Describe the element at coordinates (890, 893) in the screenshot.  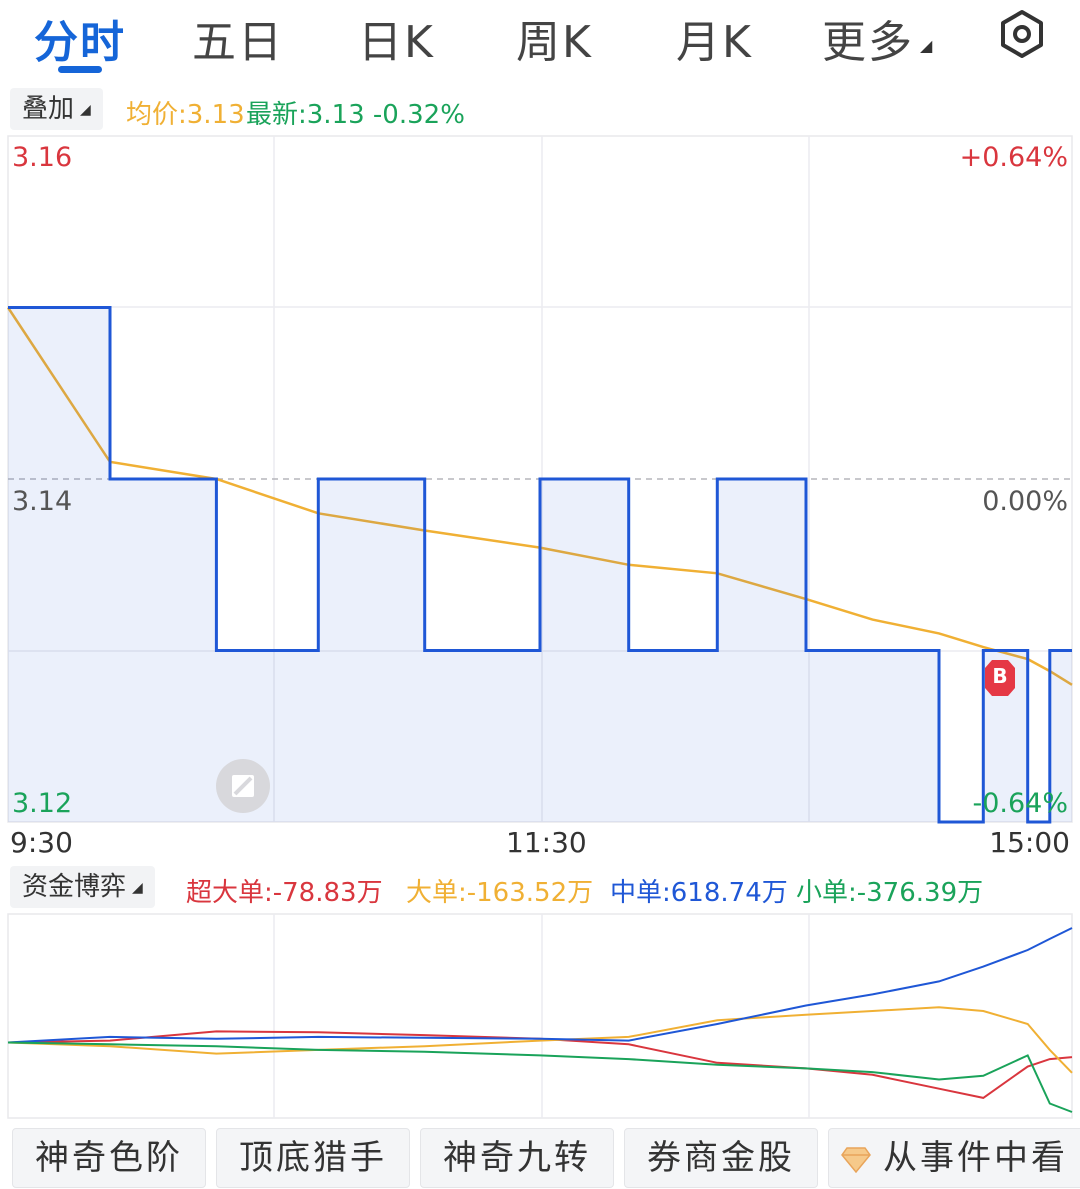
I see `small-legend: 小单:-376.39万` at that location.